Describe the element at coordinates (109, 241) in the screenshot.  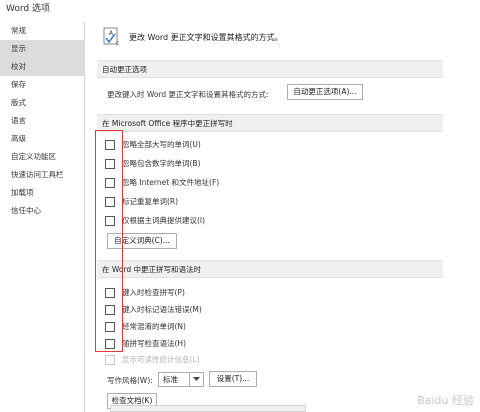
I see `highlight-annotation-box` at that location.